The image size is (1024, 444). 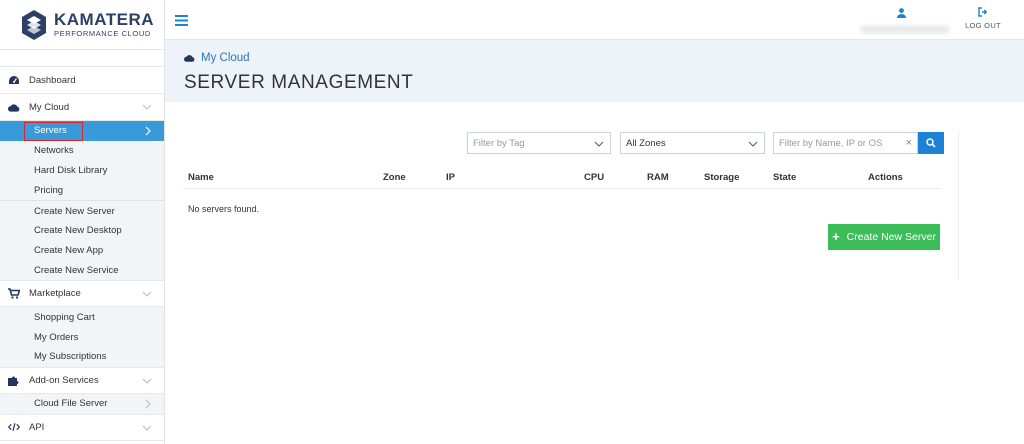 I want to click on search-input, so click(x=838, y=143).